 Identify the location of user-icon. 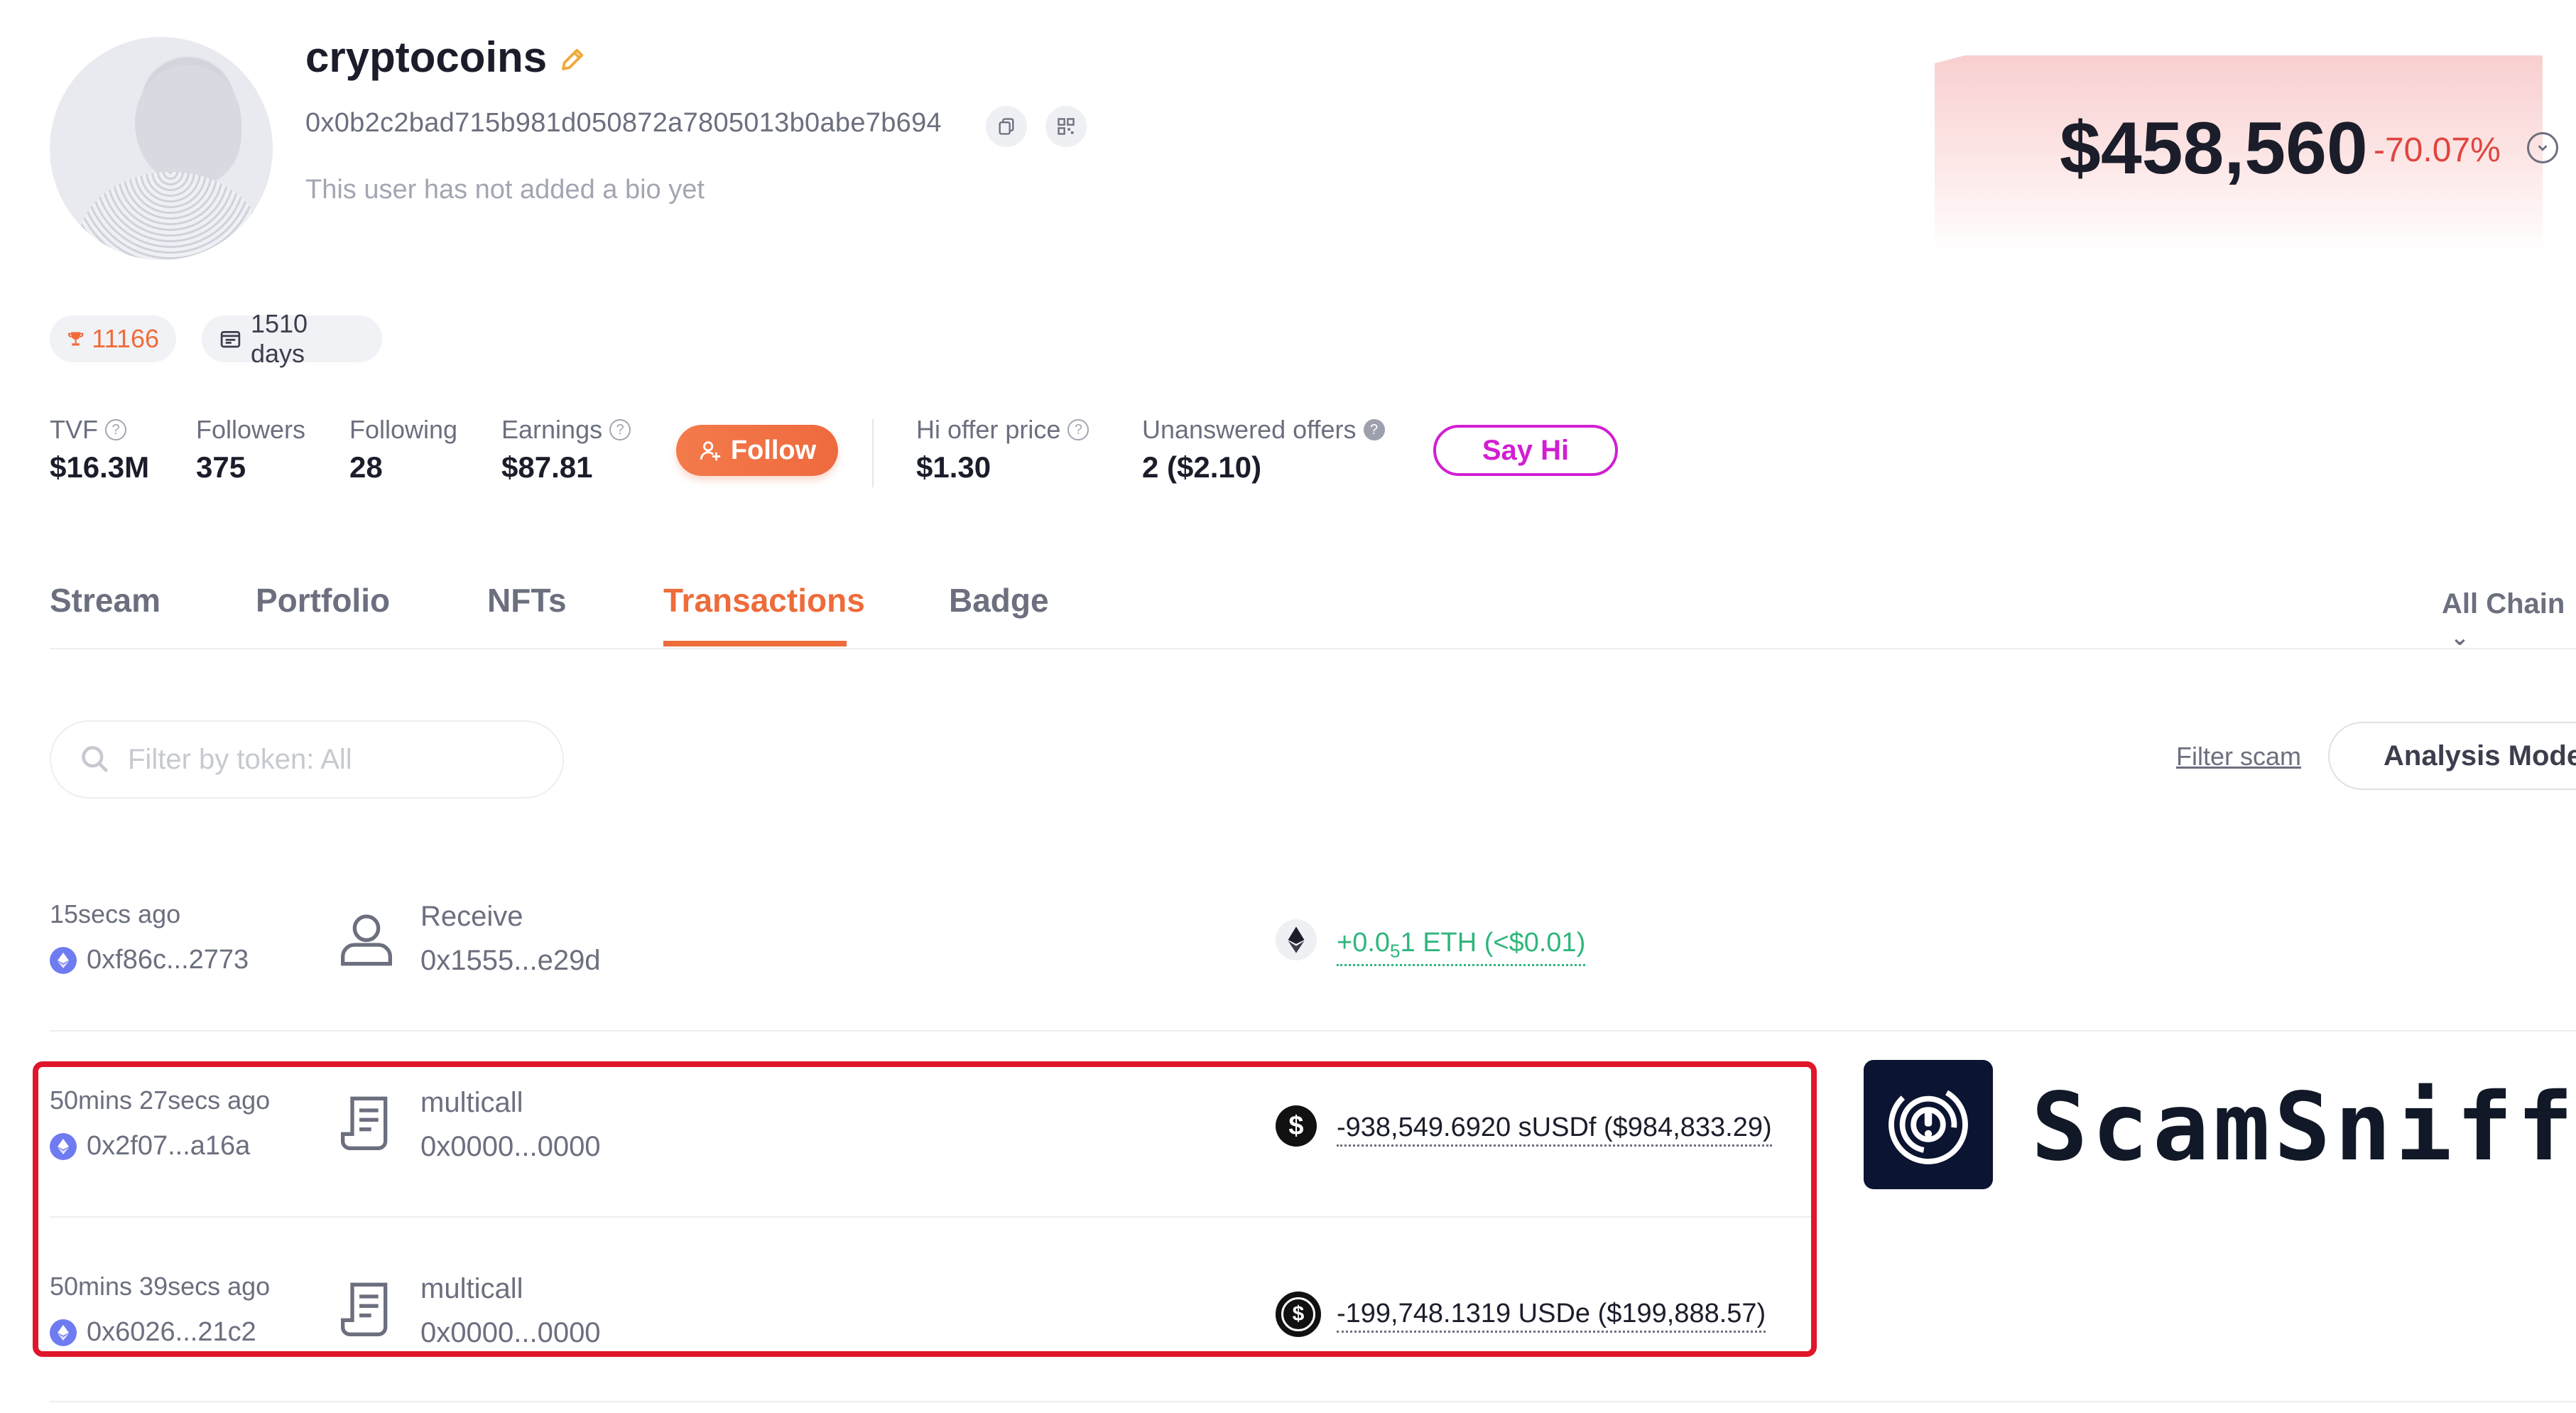
(367, 940).